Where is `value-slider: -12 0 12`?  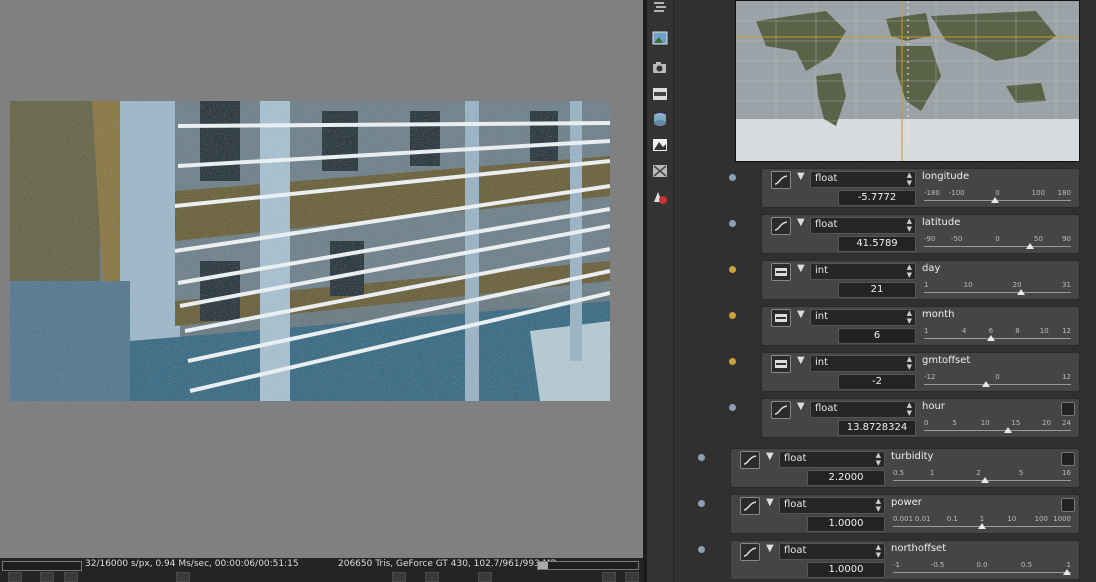
value-slider: -12 0 12 is located at coordinates (997, 381).